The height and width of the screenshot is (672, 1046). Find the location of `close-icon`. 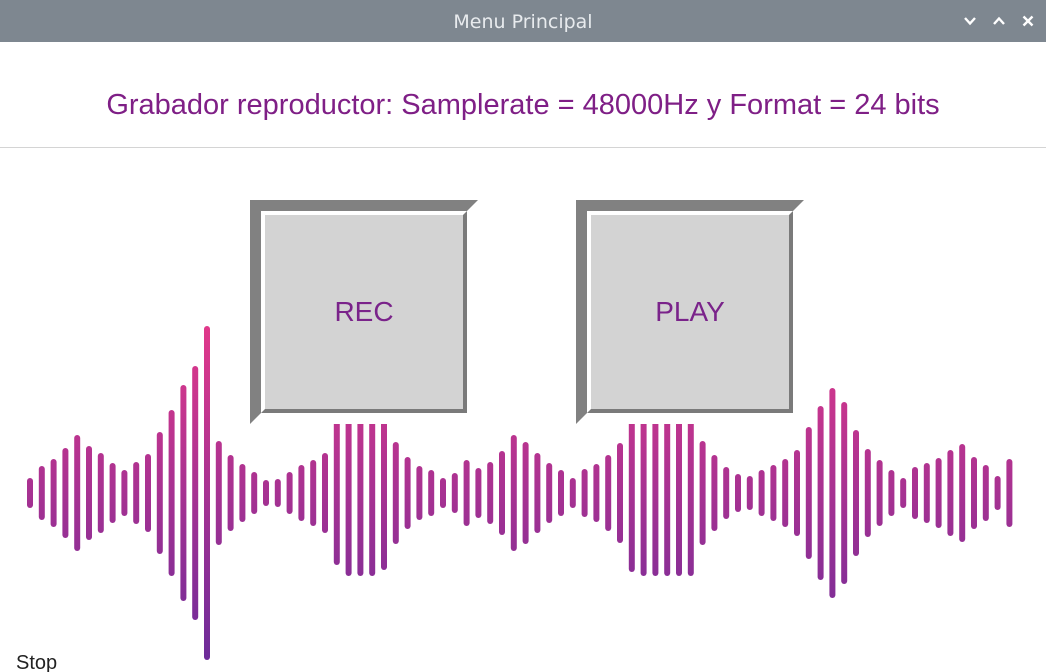

close-icon is located at coordinates (1028, 21).